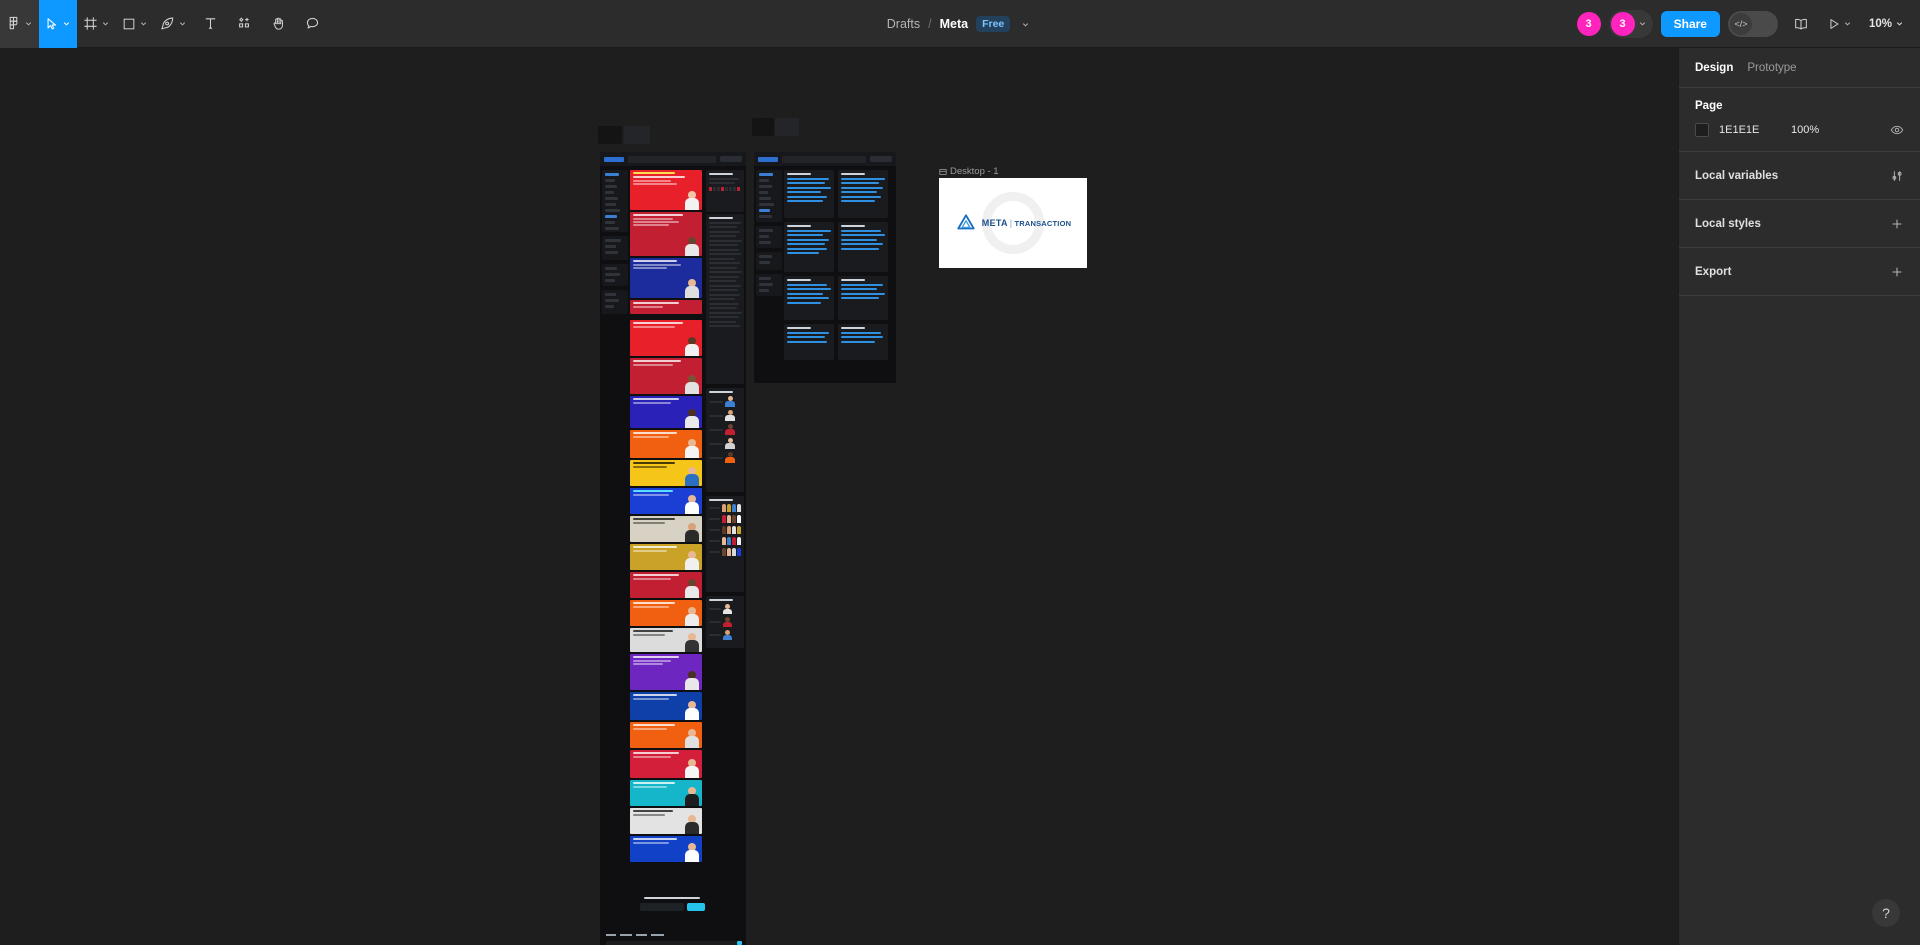 The height and width of the screenshot is (945, 1920). Describe the element at coordinates (1771, 68) in the screenshot. I see `tab-prototype: Prototype` at that location.